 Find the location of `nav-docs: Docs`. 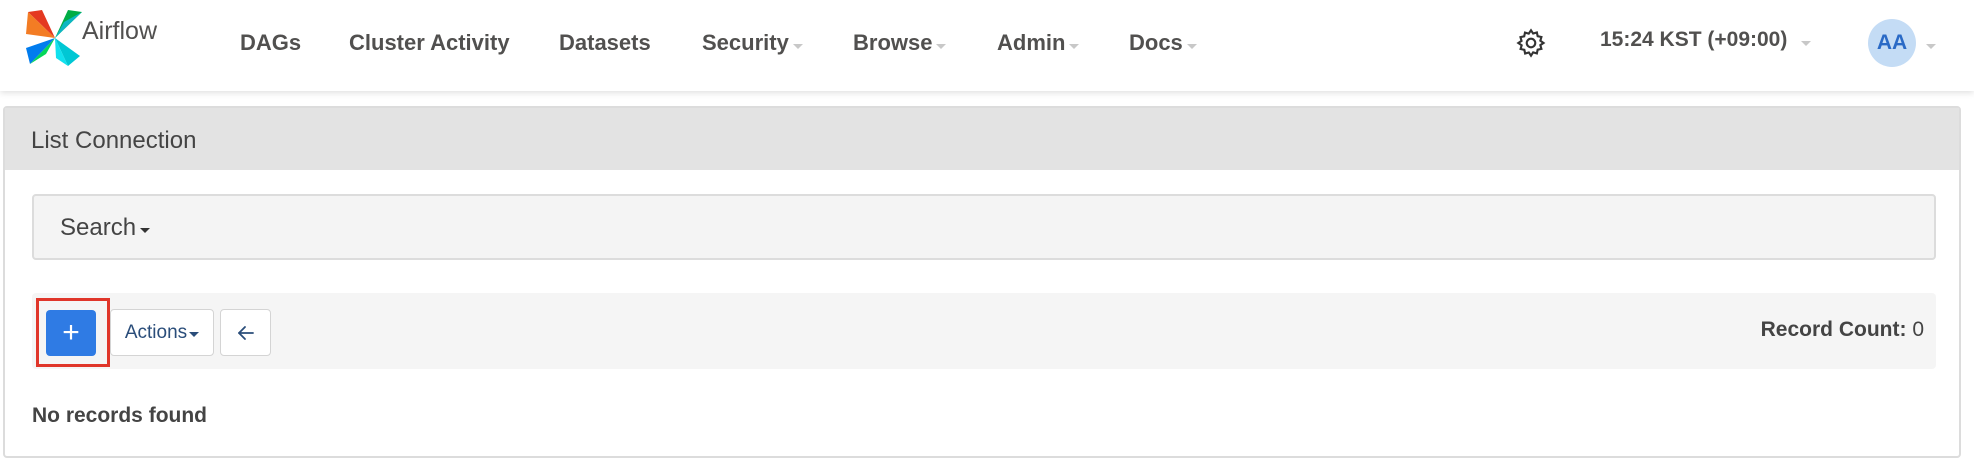

nav-docs: Docs is located at coordinates (1163, 43).